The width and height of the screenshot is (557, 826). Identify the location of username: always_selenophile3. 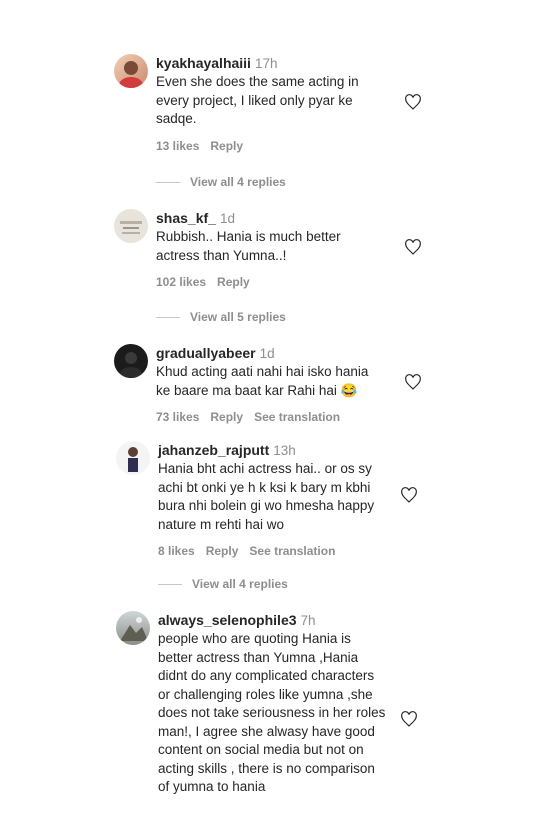
(227, 620).